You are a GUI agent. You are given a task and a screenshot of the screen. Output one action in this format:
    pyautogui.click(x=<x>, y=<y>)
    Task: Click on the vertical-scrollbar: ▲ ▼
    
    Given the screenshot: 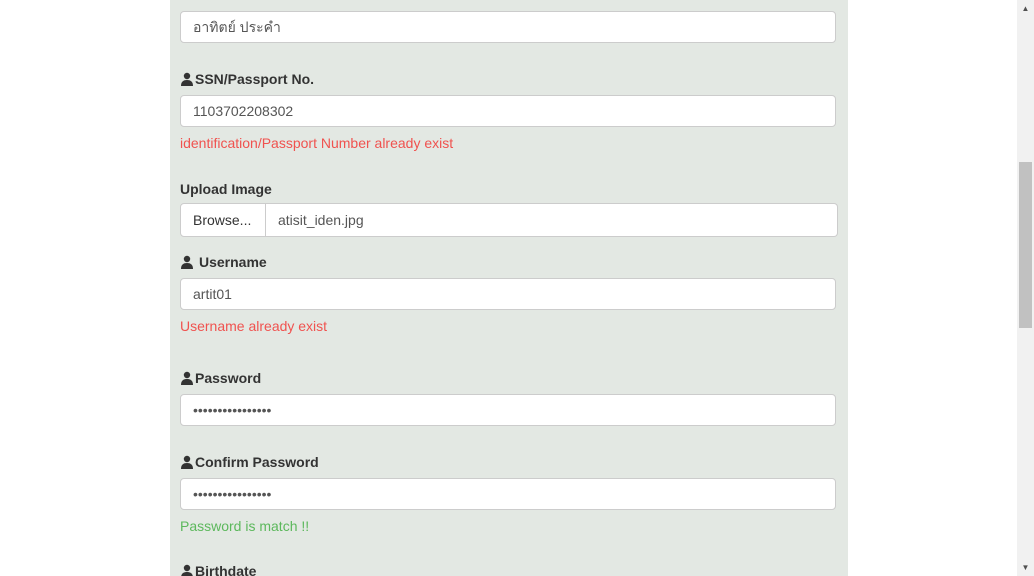 What is the action you would take?
    pyautogui.click(x=1025, y=288)
    